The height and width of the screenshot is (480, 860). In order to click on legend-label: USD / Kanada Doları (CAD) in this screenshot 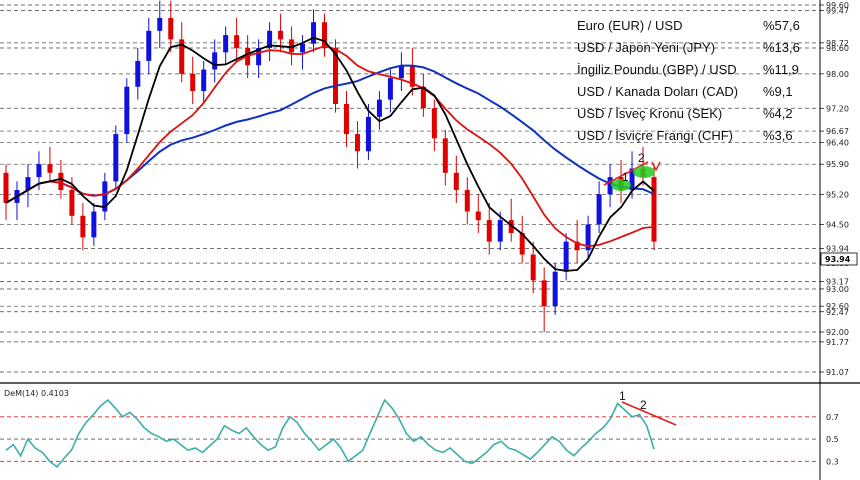, I will do `click(657, 91)`.